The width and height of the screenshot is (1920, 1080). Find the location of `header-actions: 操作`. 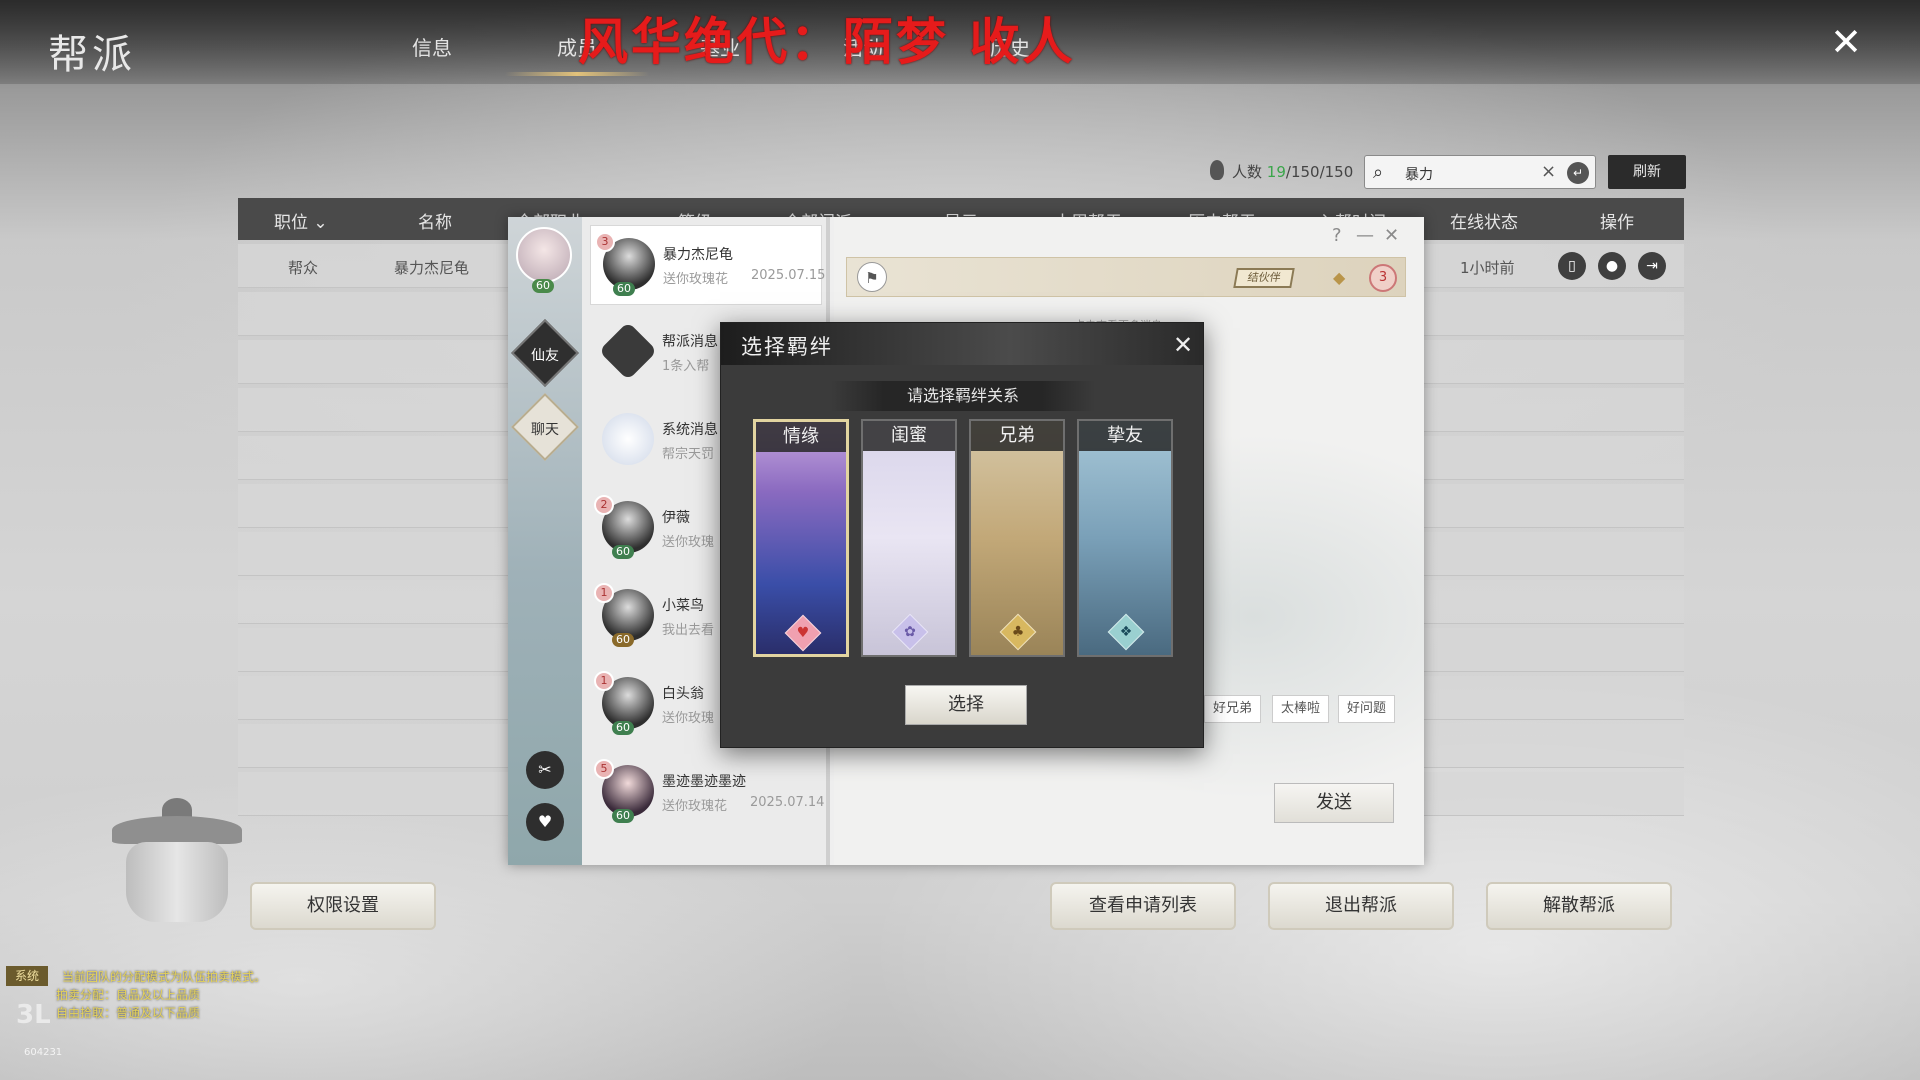

header-actions: 操作 is located at coordinates (1617, 223).